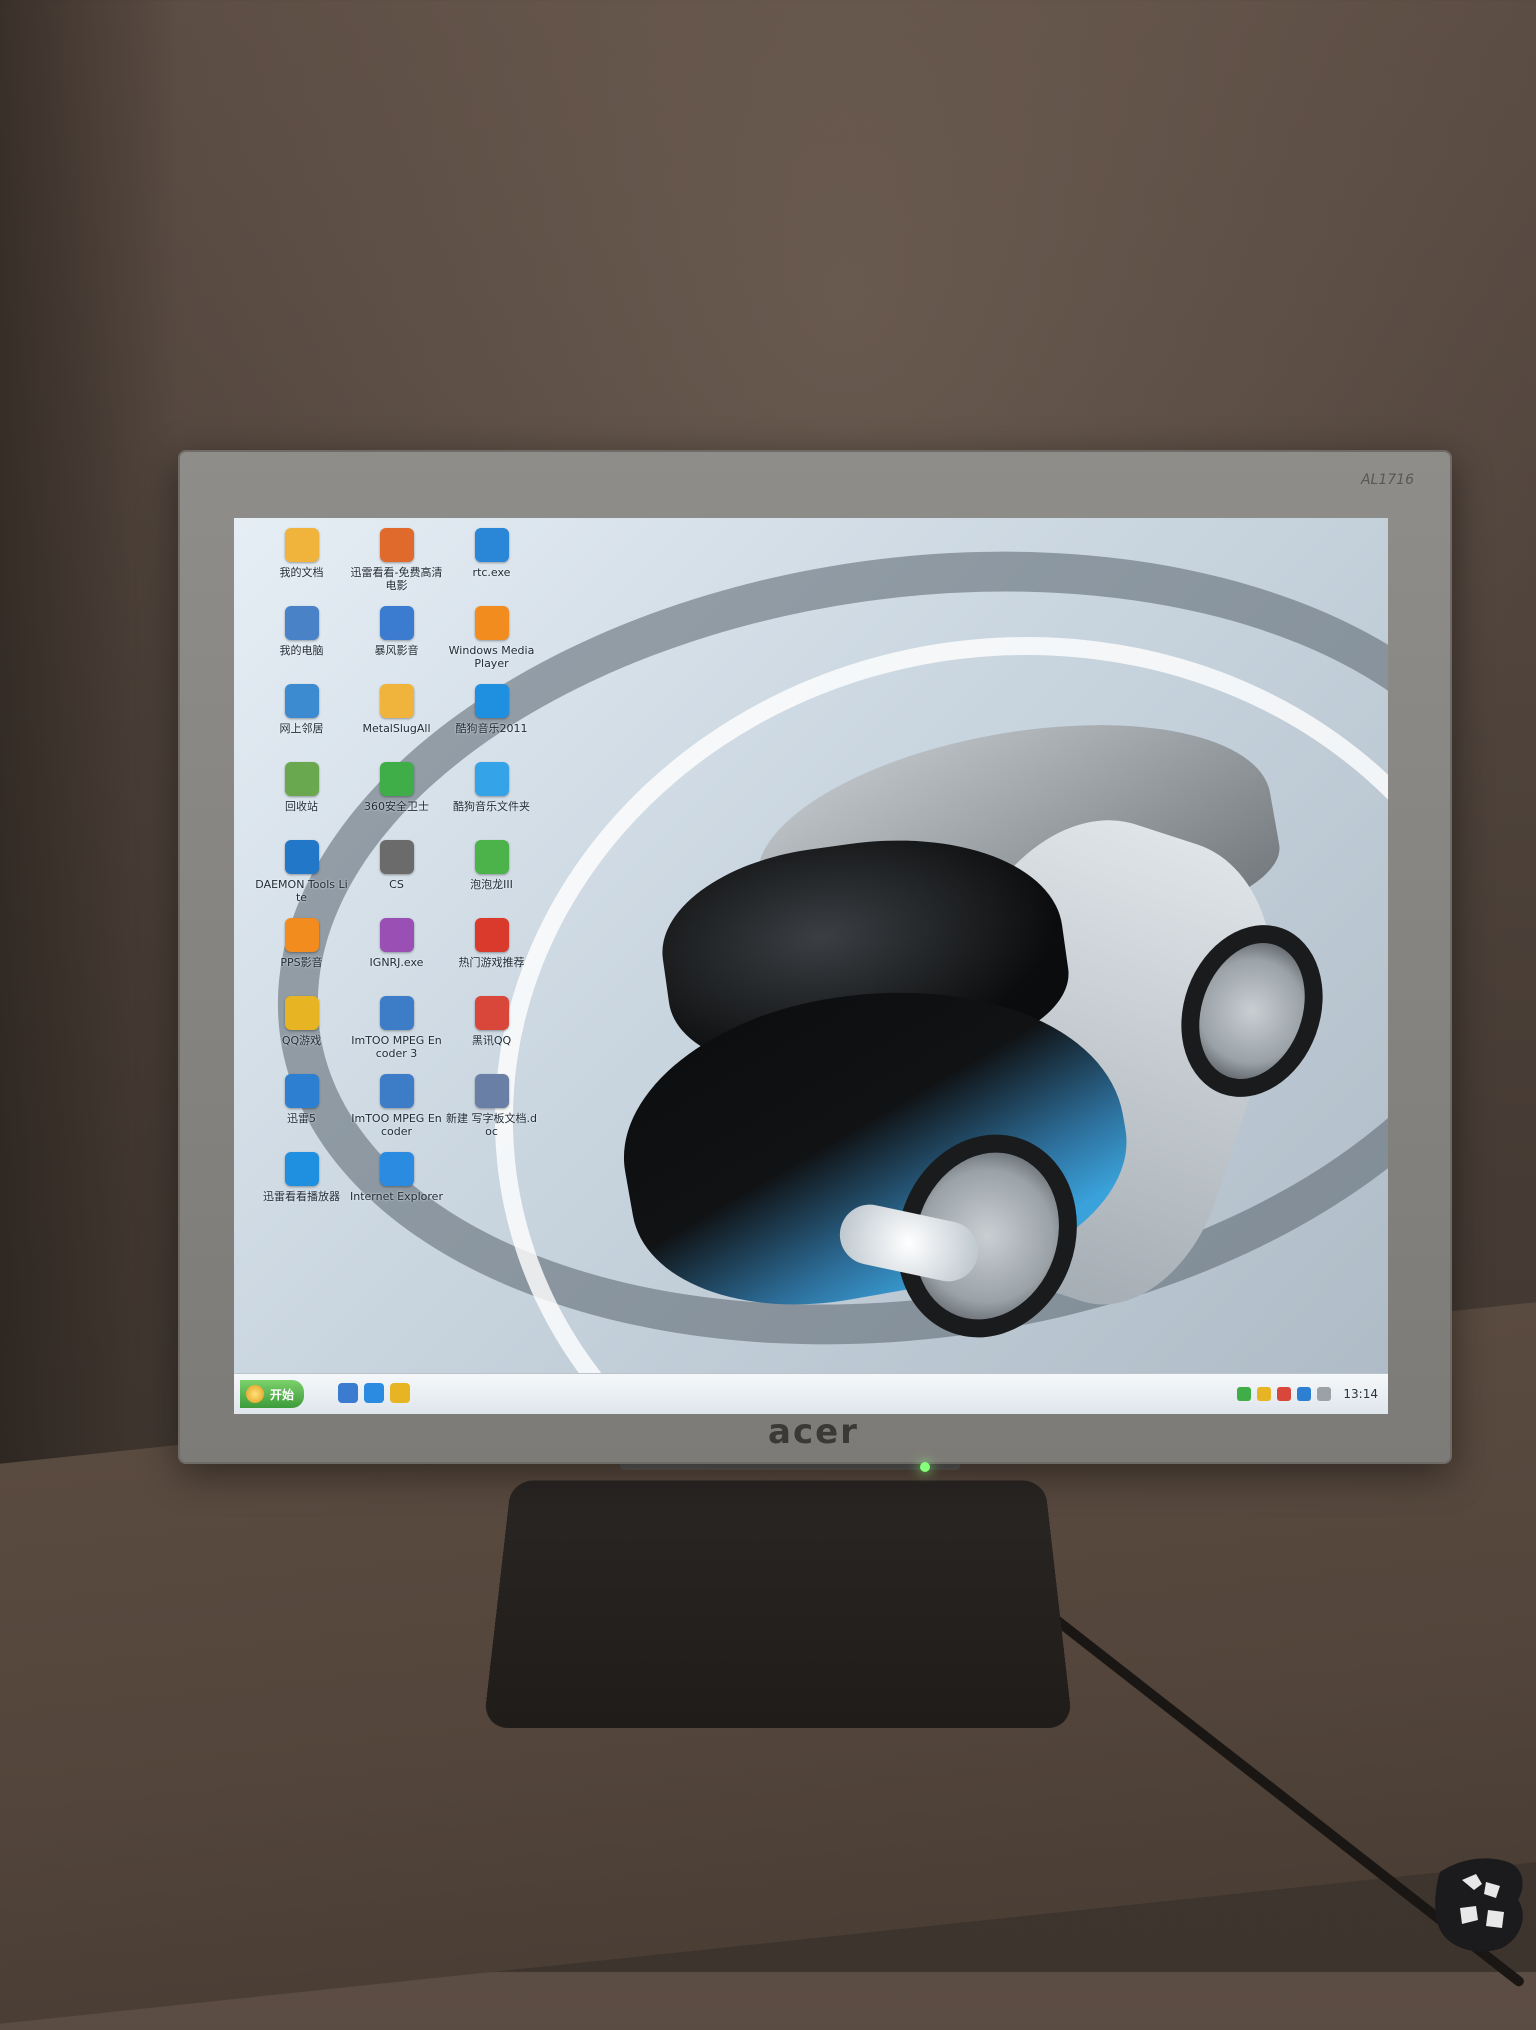 This screenshot has width=1536, height=2030. I want to click on desktop-icon-label: Internet Explorer, so click(396, 1196).